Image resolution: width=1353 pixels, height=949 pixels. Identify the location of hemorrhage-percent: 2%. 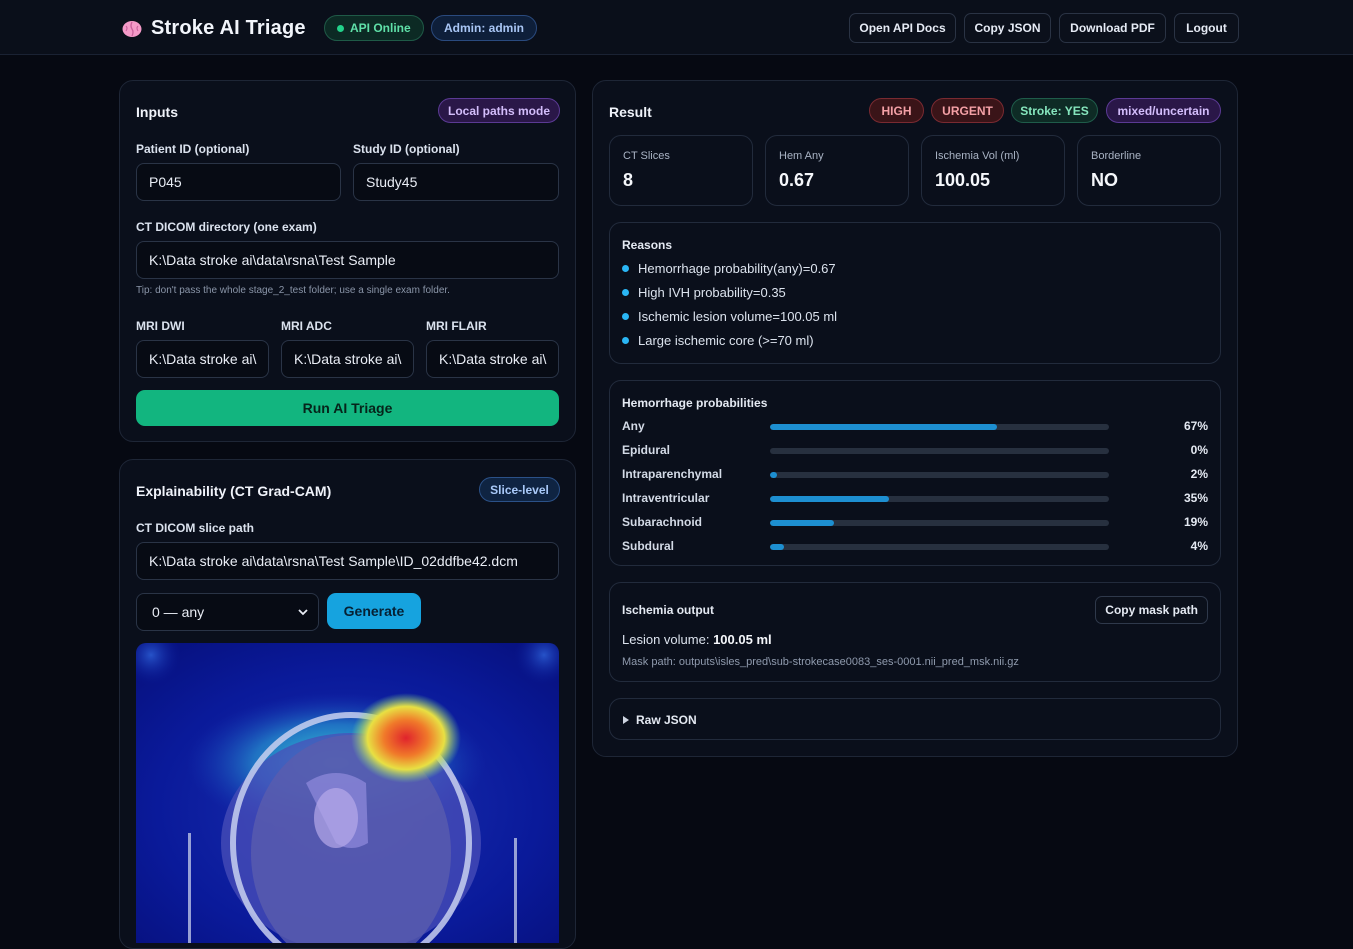
(1199, 474).